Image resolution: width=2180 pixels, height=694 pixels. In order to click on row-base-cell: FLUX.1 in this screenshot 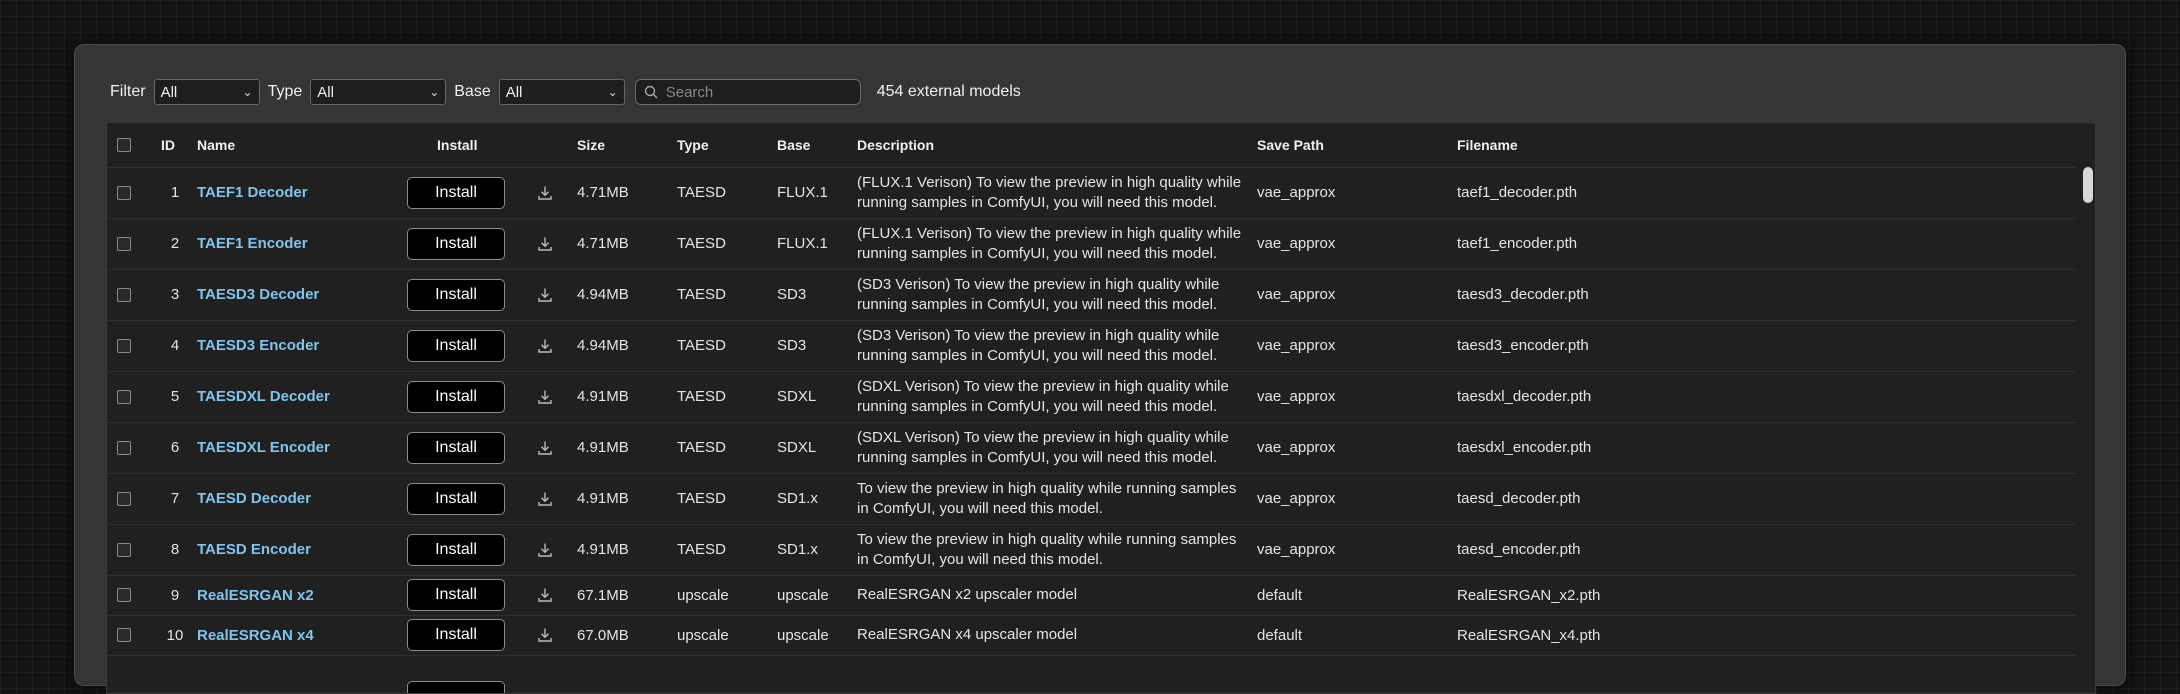, I will do `click(802, 192)`.